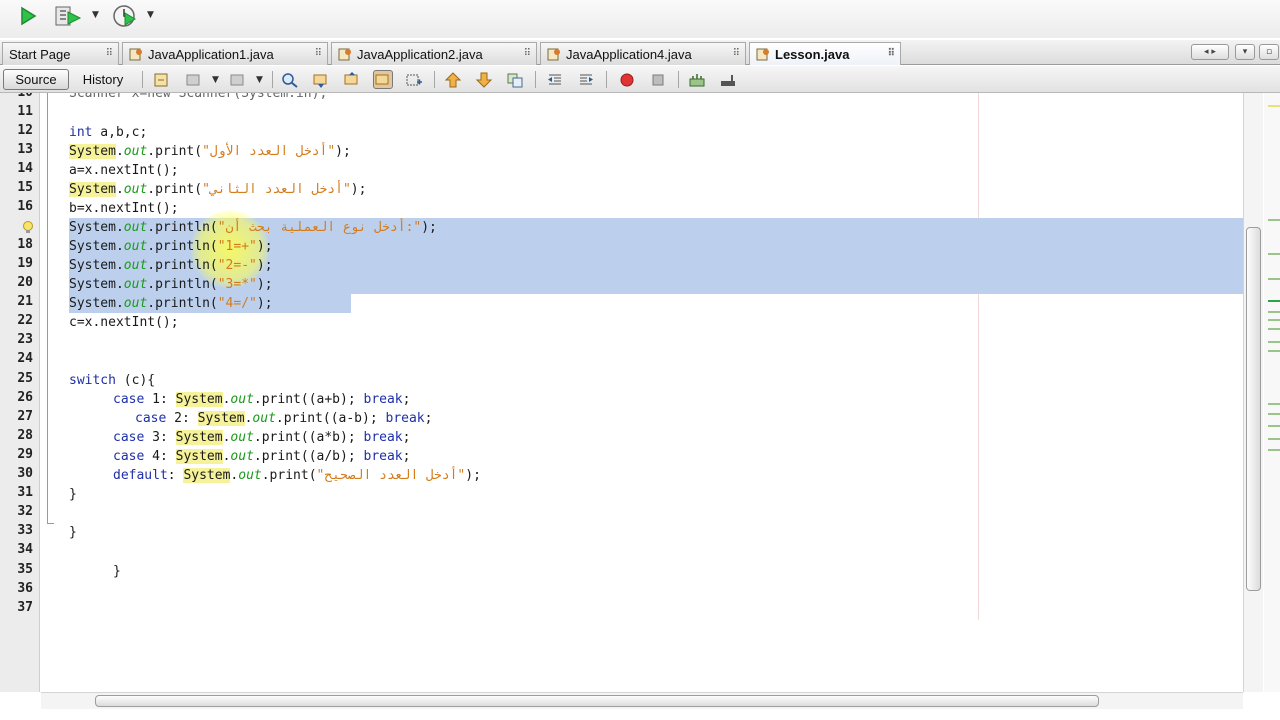 Image resolution: width=1280 pixels, height=720 pixels. Describe the element at coordinates (586, 79) in the screenshot. I see `shift-line-right-button` at that location.